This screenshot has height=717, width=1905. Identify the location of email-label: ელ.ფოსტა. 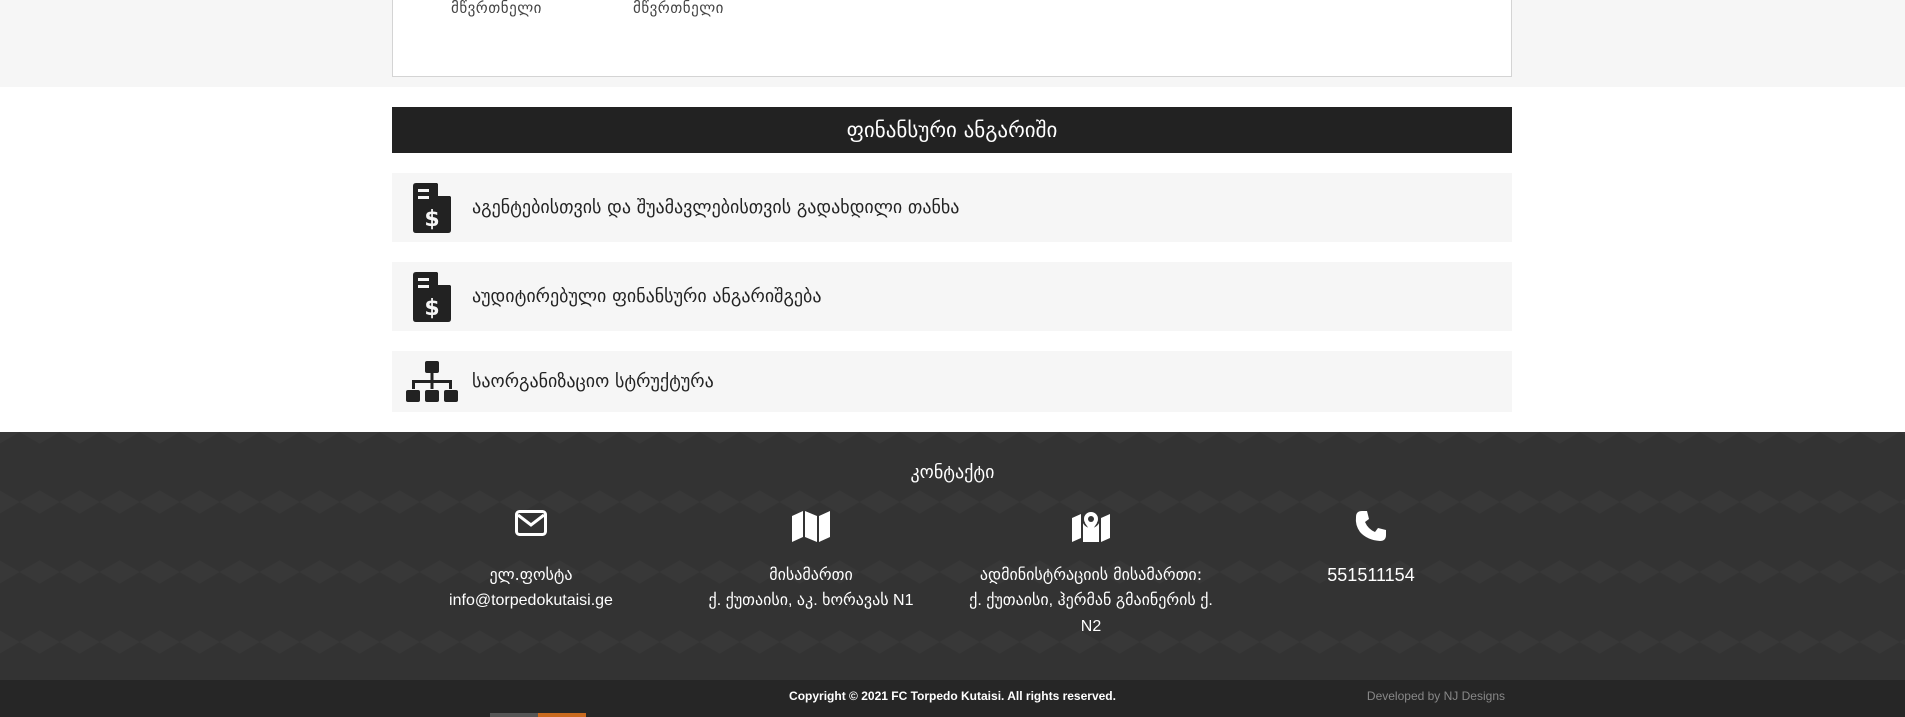
(531, 574).